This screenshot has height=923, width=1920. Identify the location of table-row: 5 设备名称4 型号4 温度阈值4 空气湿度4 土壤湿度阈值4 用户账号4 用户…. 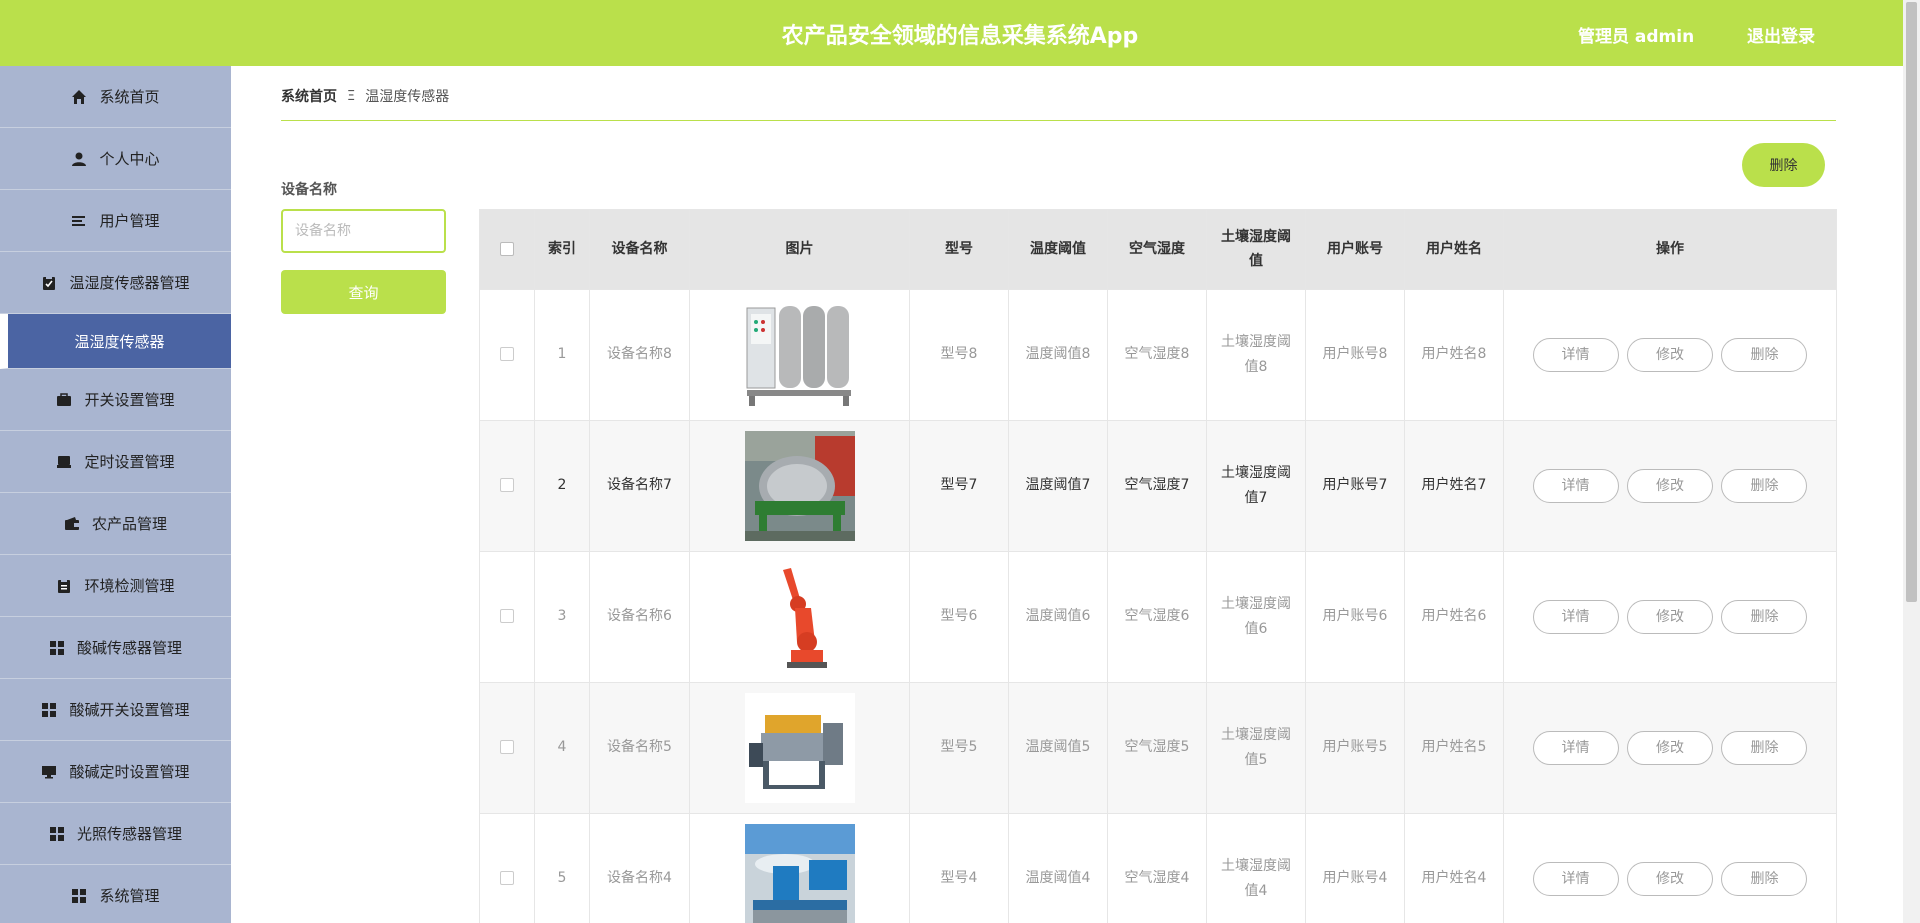
(1158, 868).